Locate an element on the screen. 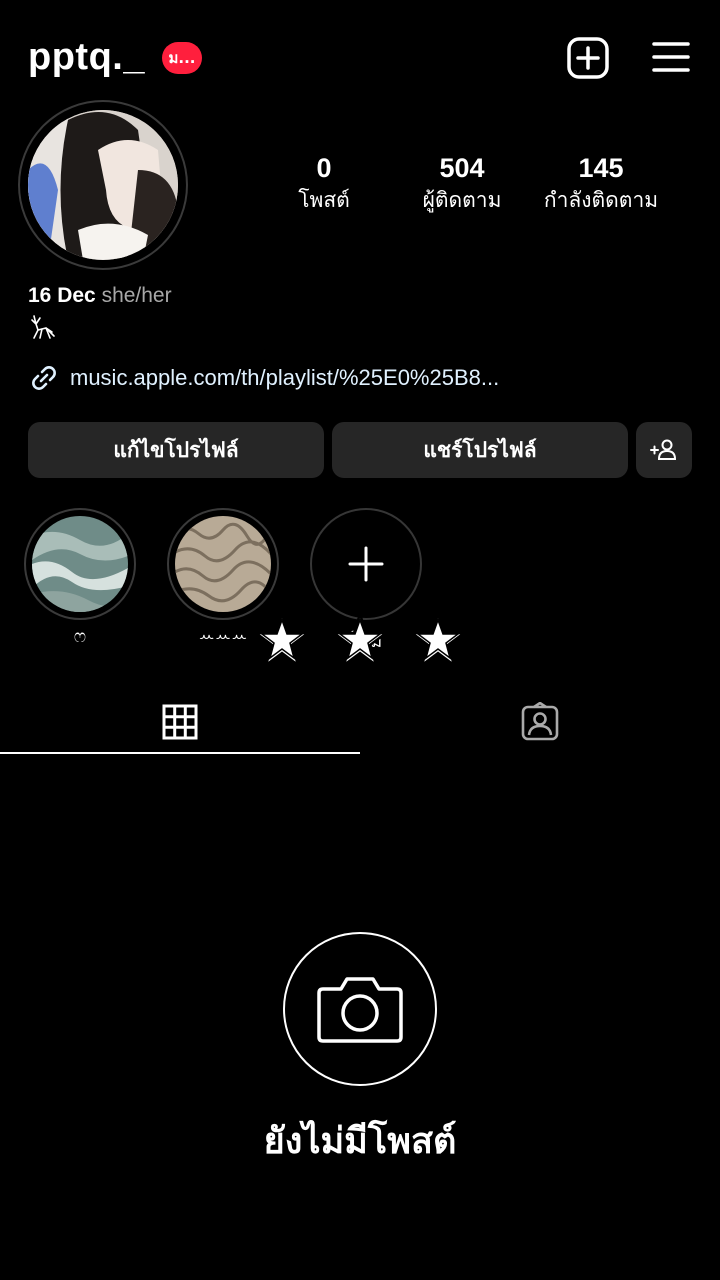 The width and height of the screenshot is (720, 1280). stat-following: 145 กำลังติดตาม is located at coordinates (601, 184).